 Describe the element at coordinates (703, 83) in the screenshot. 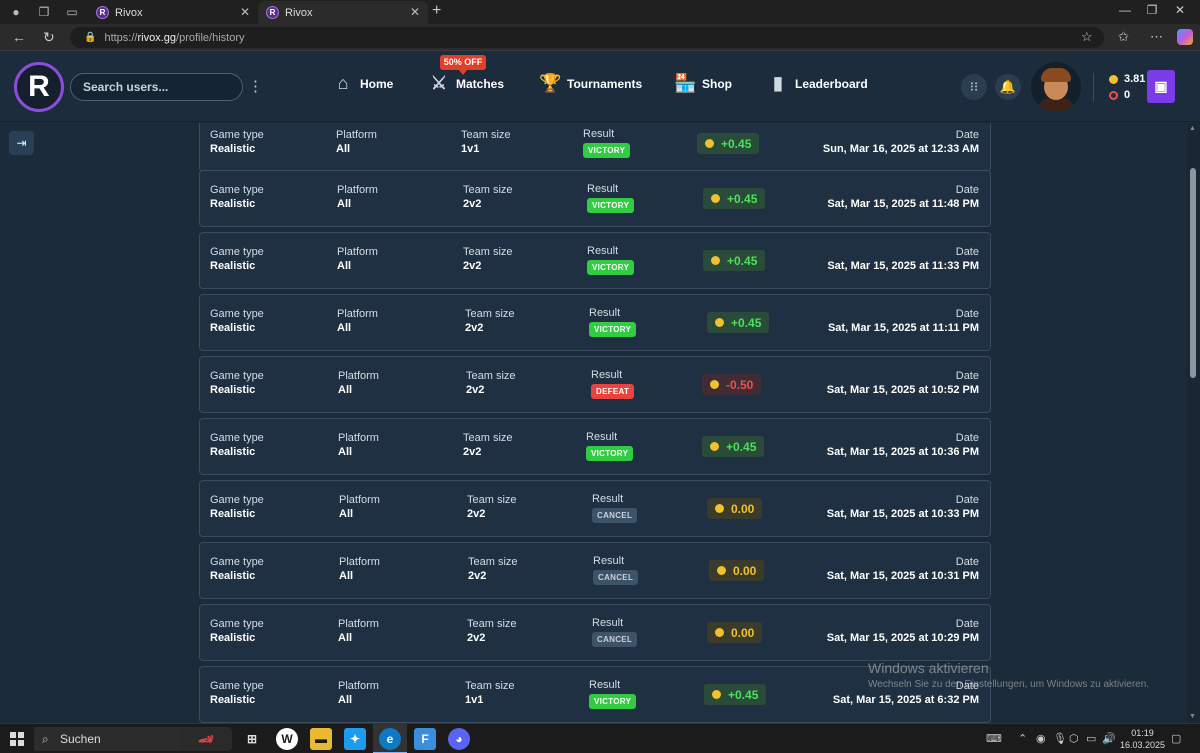

I see `nav-shop: 🏪 Shop` at that location.